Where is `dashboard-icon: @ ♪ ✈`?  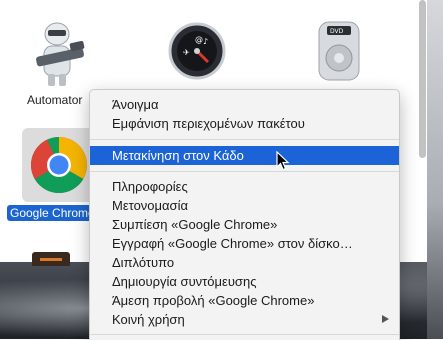
dashboard-icon: @ ♪ ✈ is located at coordinates (197, 51).